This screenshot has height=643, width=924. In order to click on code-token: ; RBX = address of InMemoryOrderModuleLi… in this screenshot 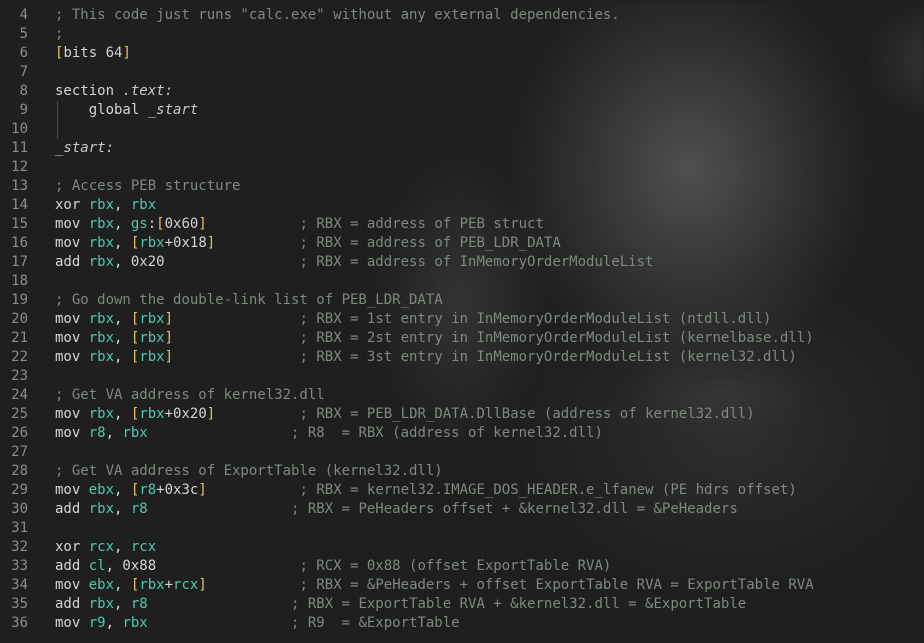, I will do `click(409, 262)`.